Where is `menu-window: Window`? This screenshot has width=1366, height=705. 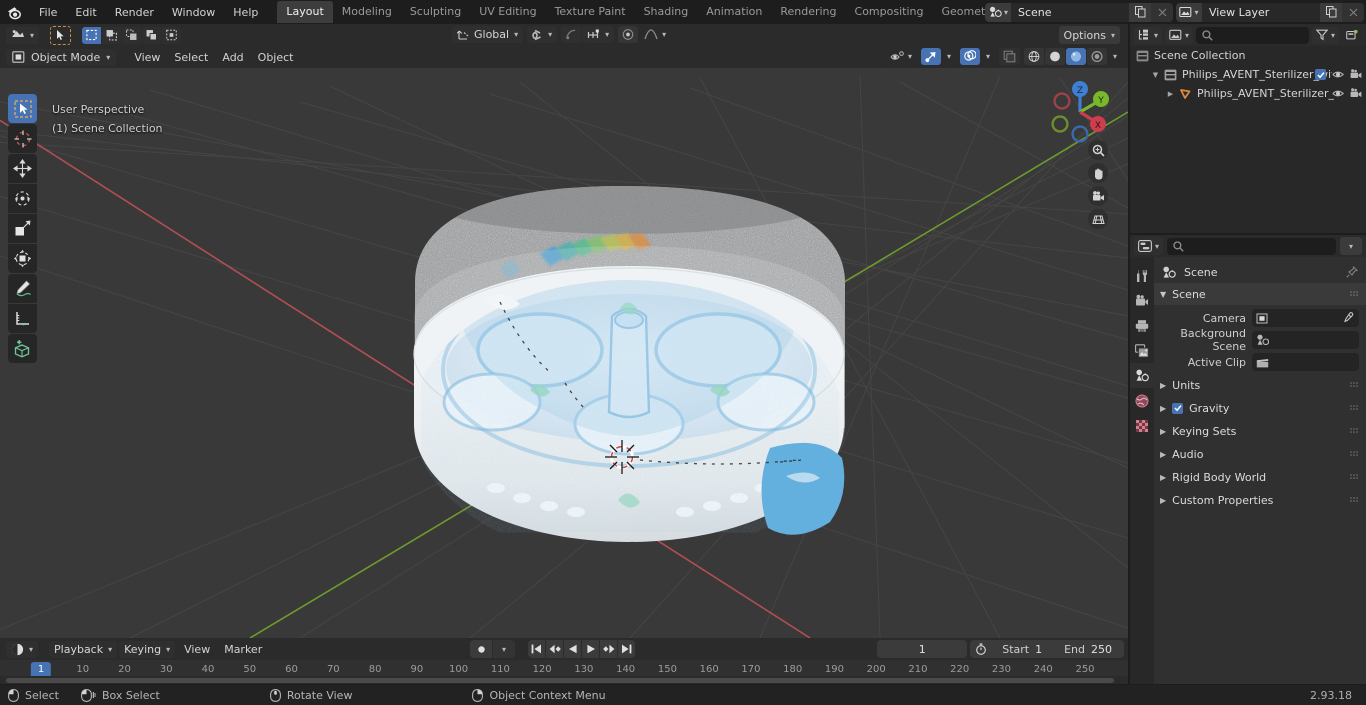 menu-window: Window is located at coordinates (193, 12).